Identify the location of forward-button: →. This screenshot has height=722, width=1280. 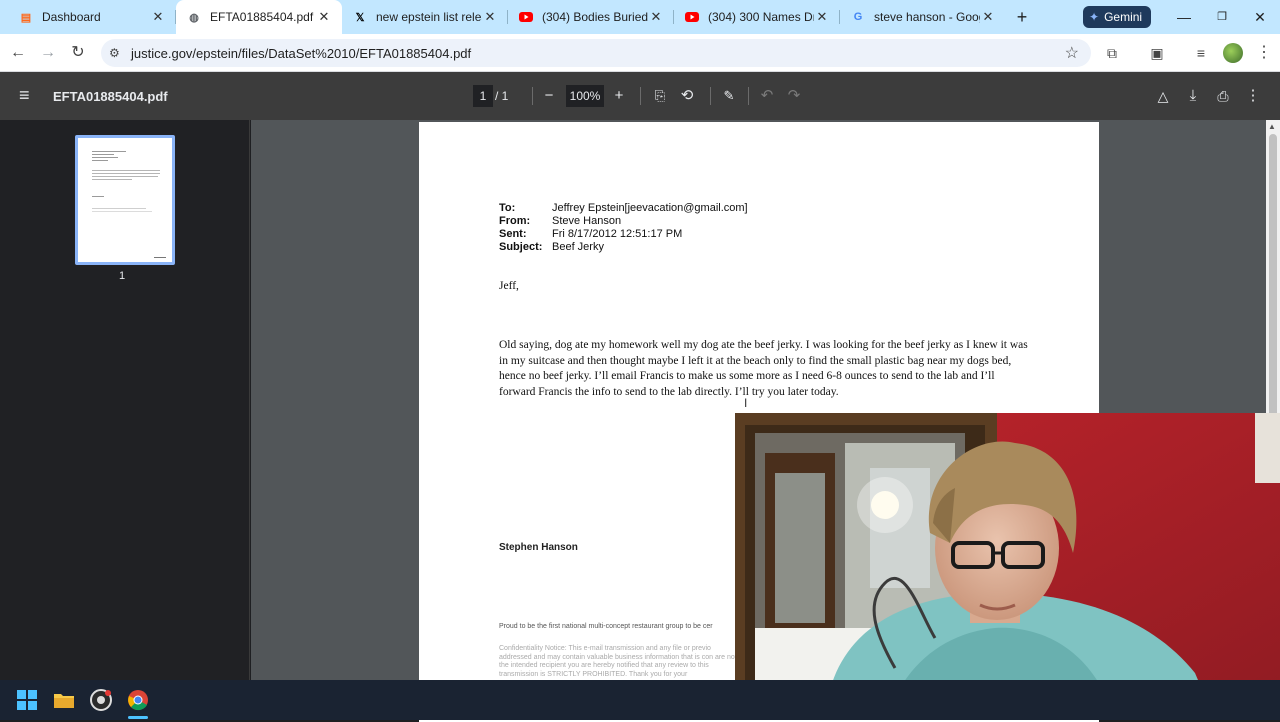
(48, 53).